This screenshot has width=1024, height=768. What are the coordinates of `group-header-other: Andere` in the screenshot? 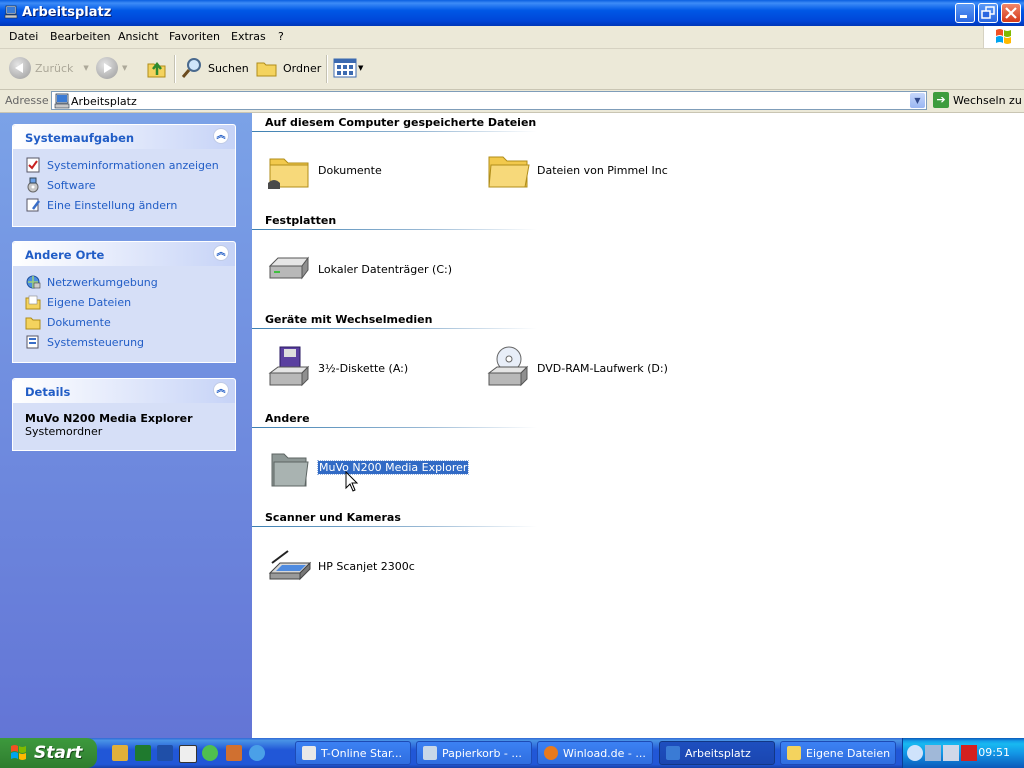 It's located at (287, 418).